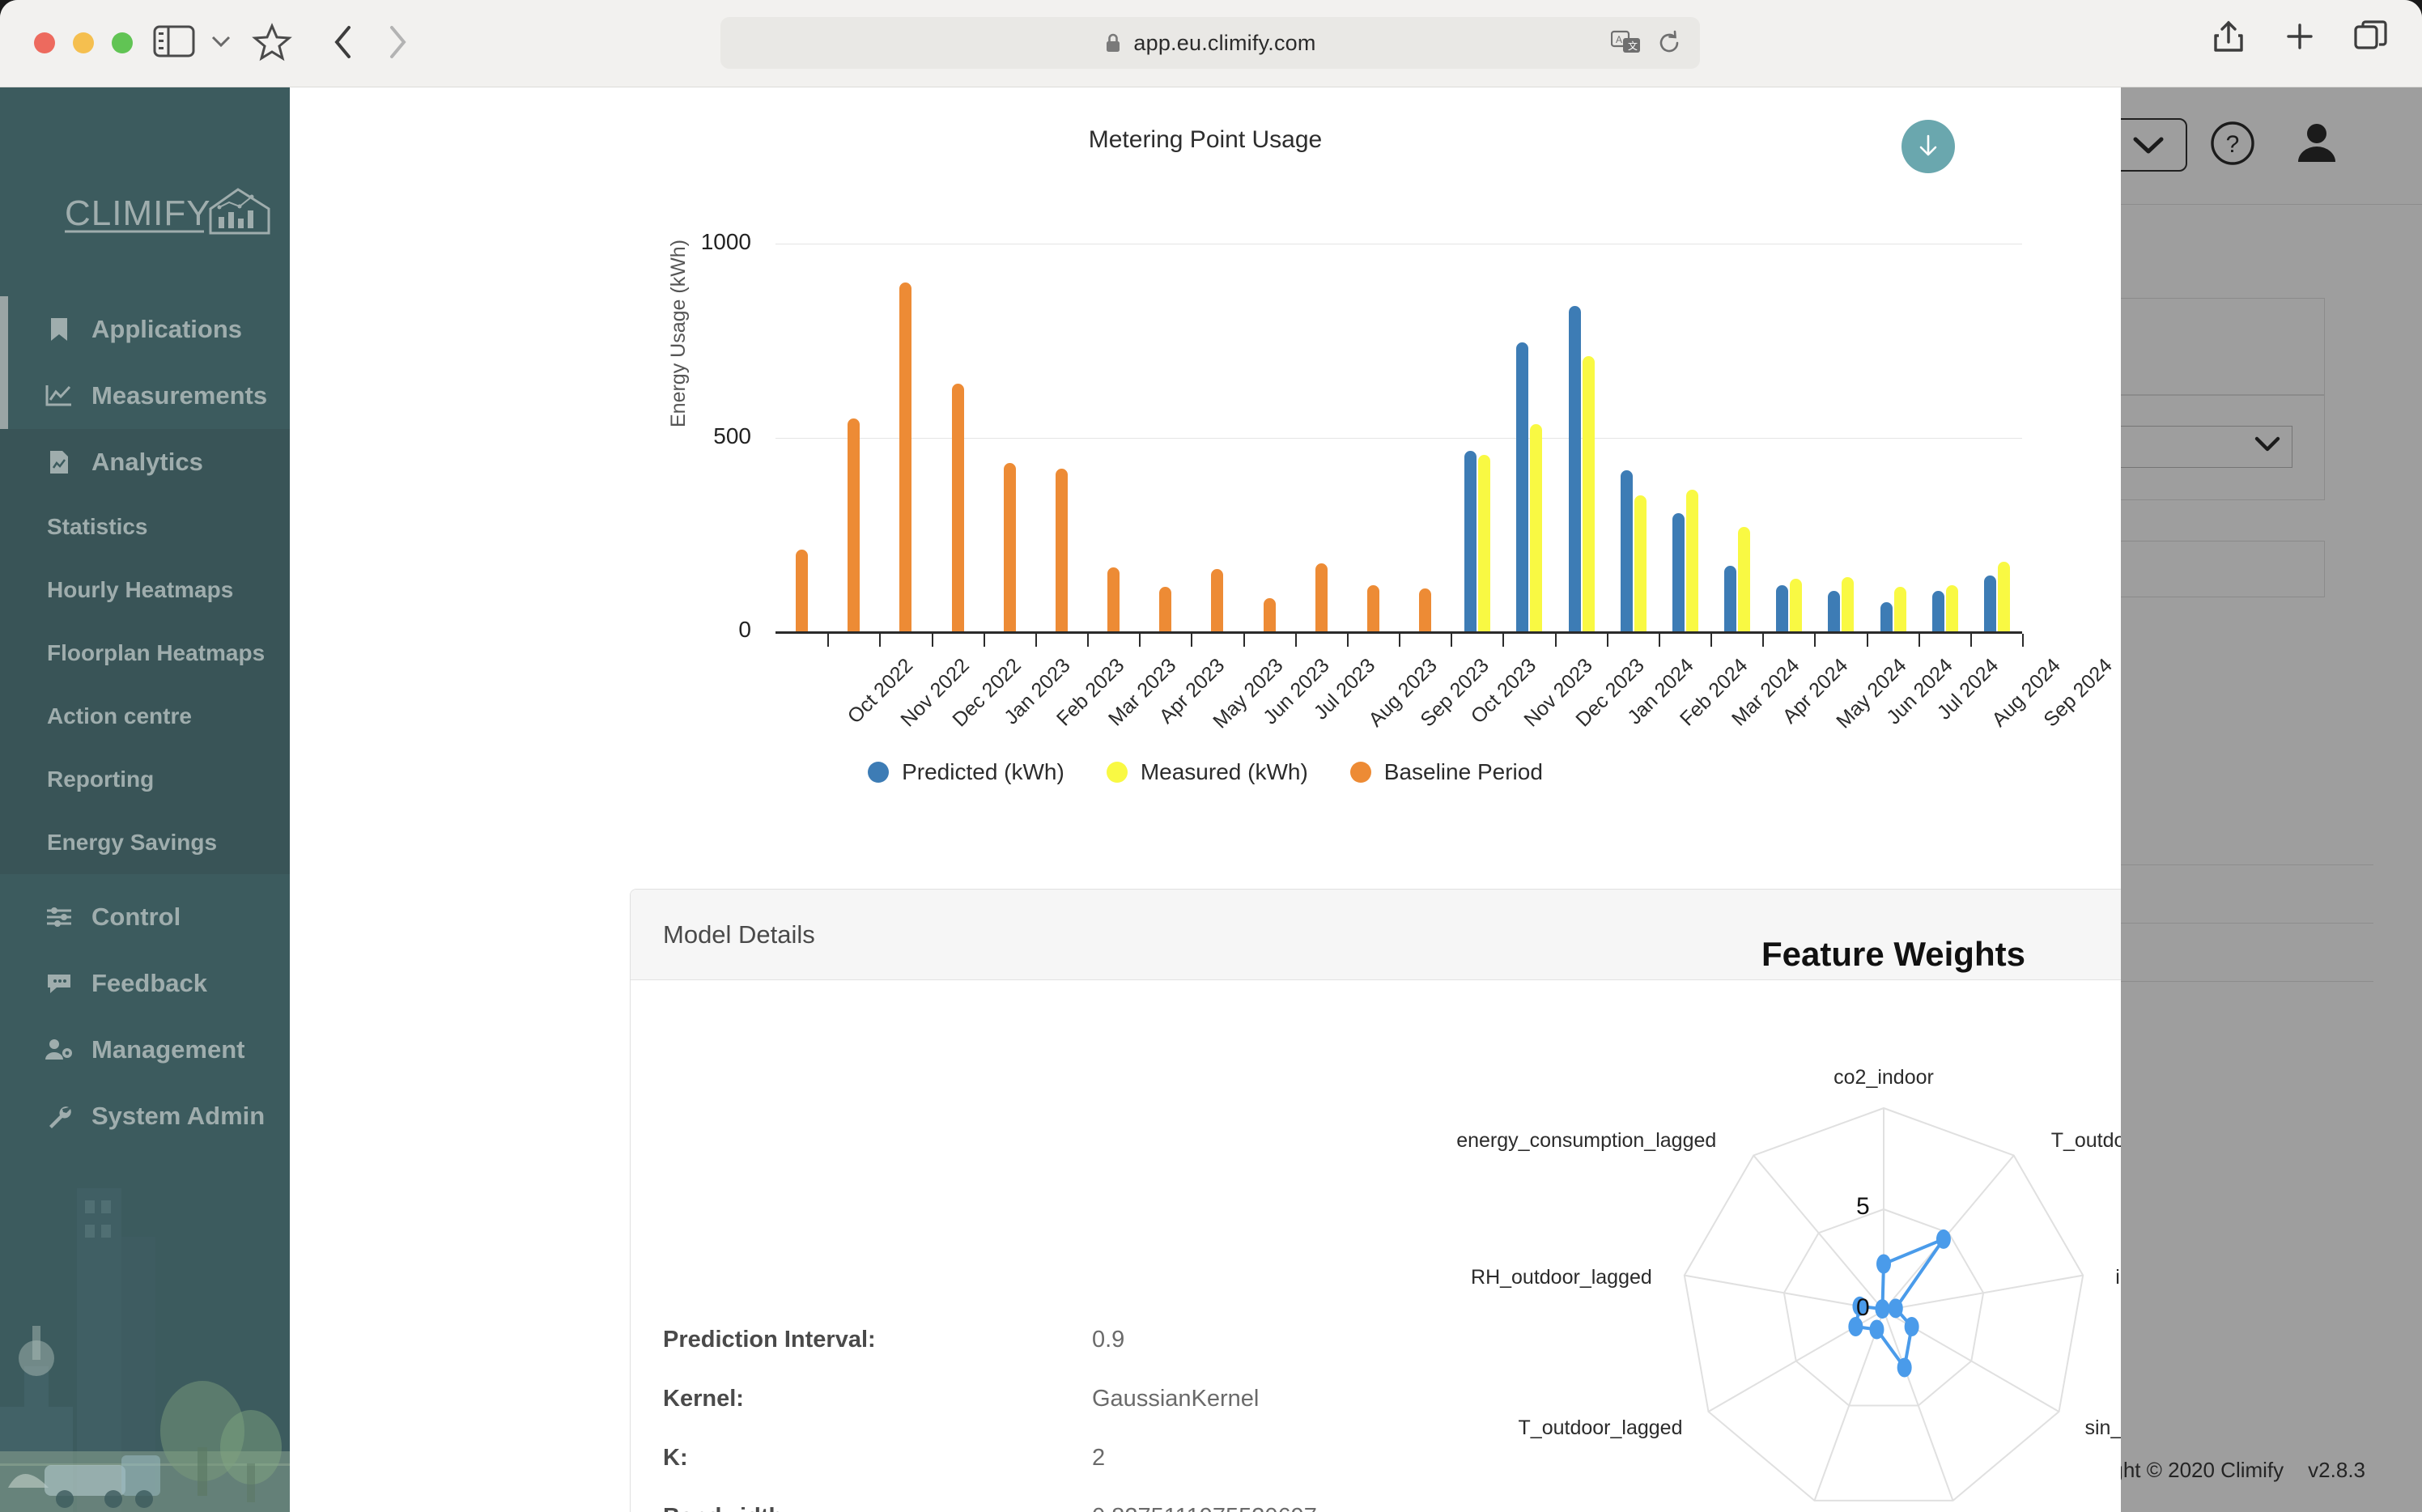  I want to click on sidebar-item-applications: Applications, so click(145, 329).